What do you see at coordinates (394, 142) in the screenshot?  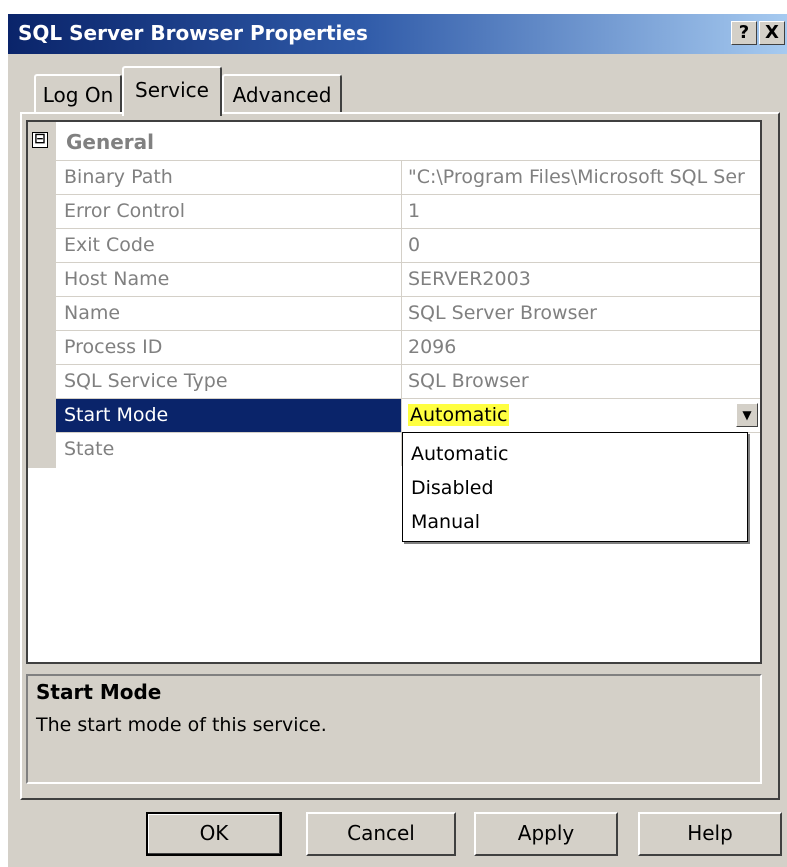 I see `category-general: ⊟ General` at bounding box center [394, 142].